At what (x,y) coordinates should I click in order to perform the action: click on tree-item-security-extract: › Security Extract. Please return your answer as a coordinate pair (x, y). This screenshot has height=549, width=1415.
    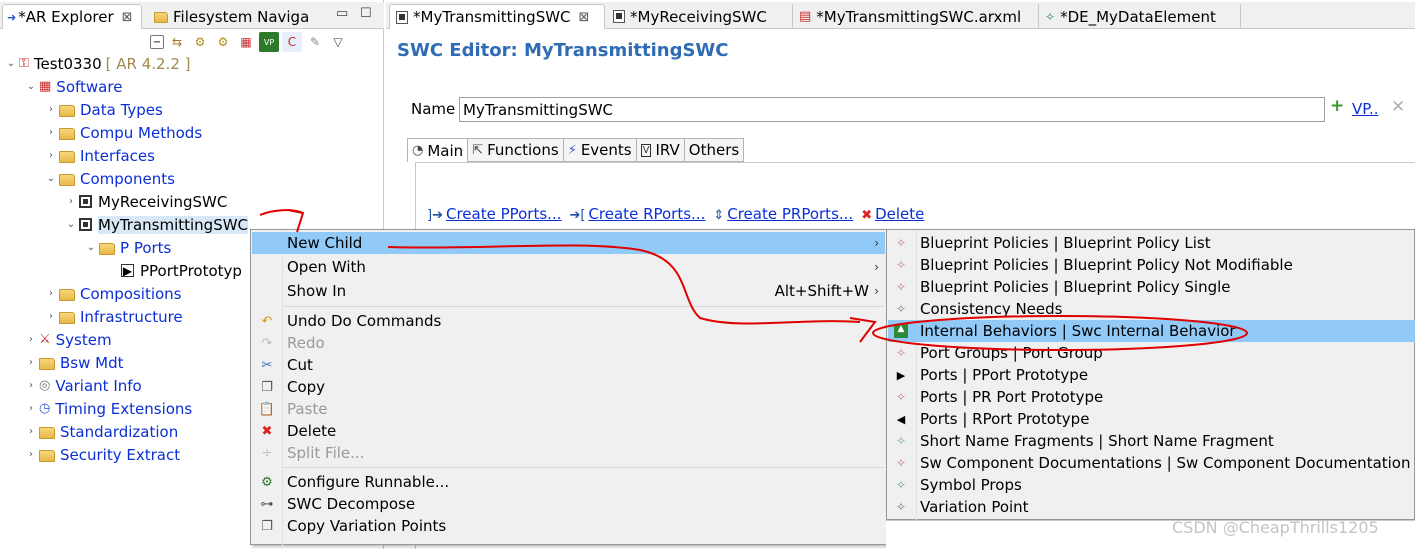
    Looking at the image, I should click on (101, 454).